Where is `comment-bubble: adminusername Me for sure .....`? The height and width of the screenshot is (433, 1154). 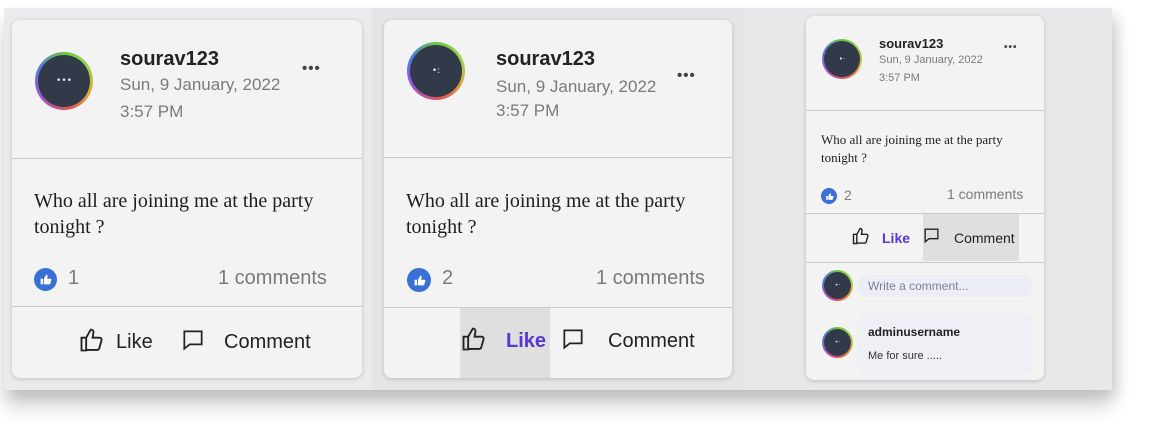 comment-bubble: adminusername Me for sure ..... is located at coordinates (944, 344).